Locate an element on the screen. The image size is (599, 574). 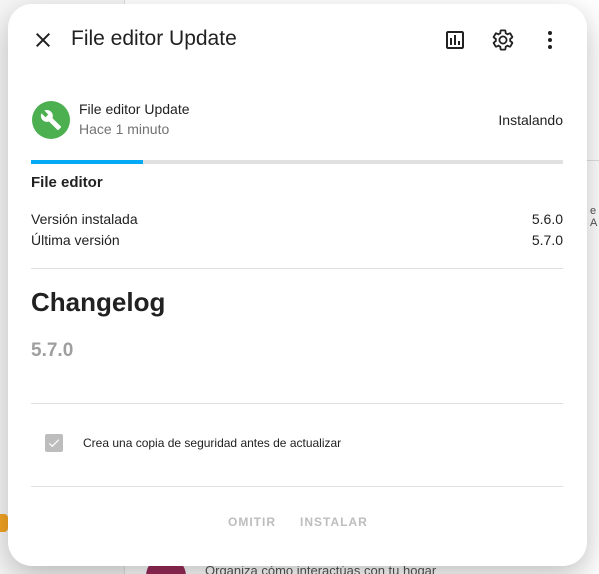
entity-name: File editor Update is located at coordinates (134, 109).